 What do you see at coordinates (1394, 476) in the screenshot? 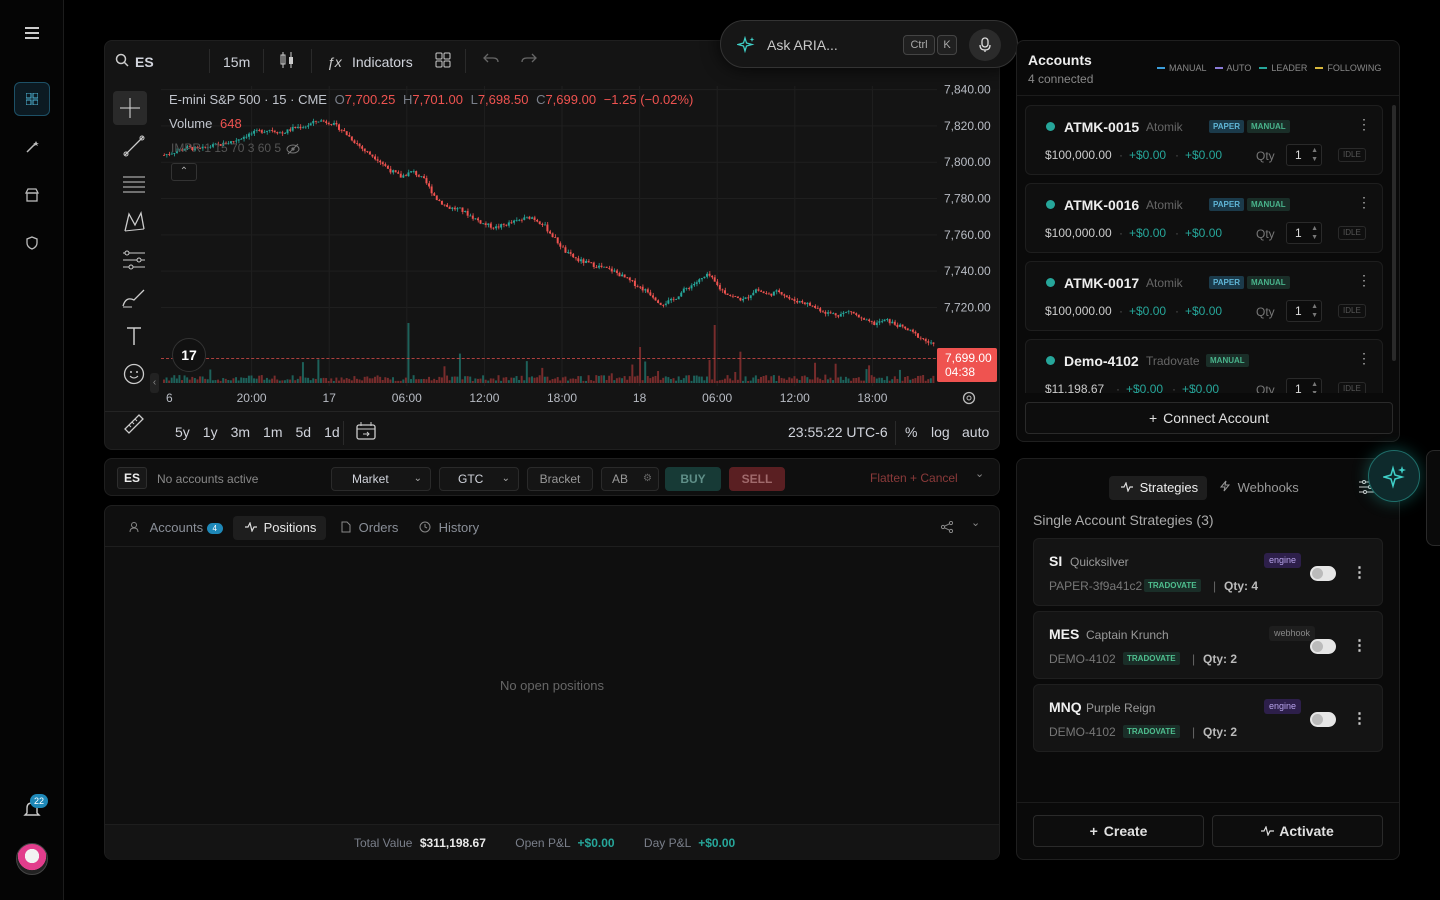
I see `ai-assistant-button` at bounding box center [1394, 476].